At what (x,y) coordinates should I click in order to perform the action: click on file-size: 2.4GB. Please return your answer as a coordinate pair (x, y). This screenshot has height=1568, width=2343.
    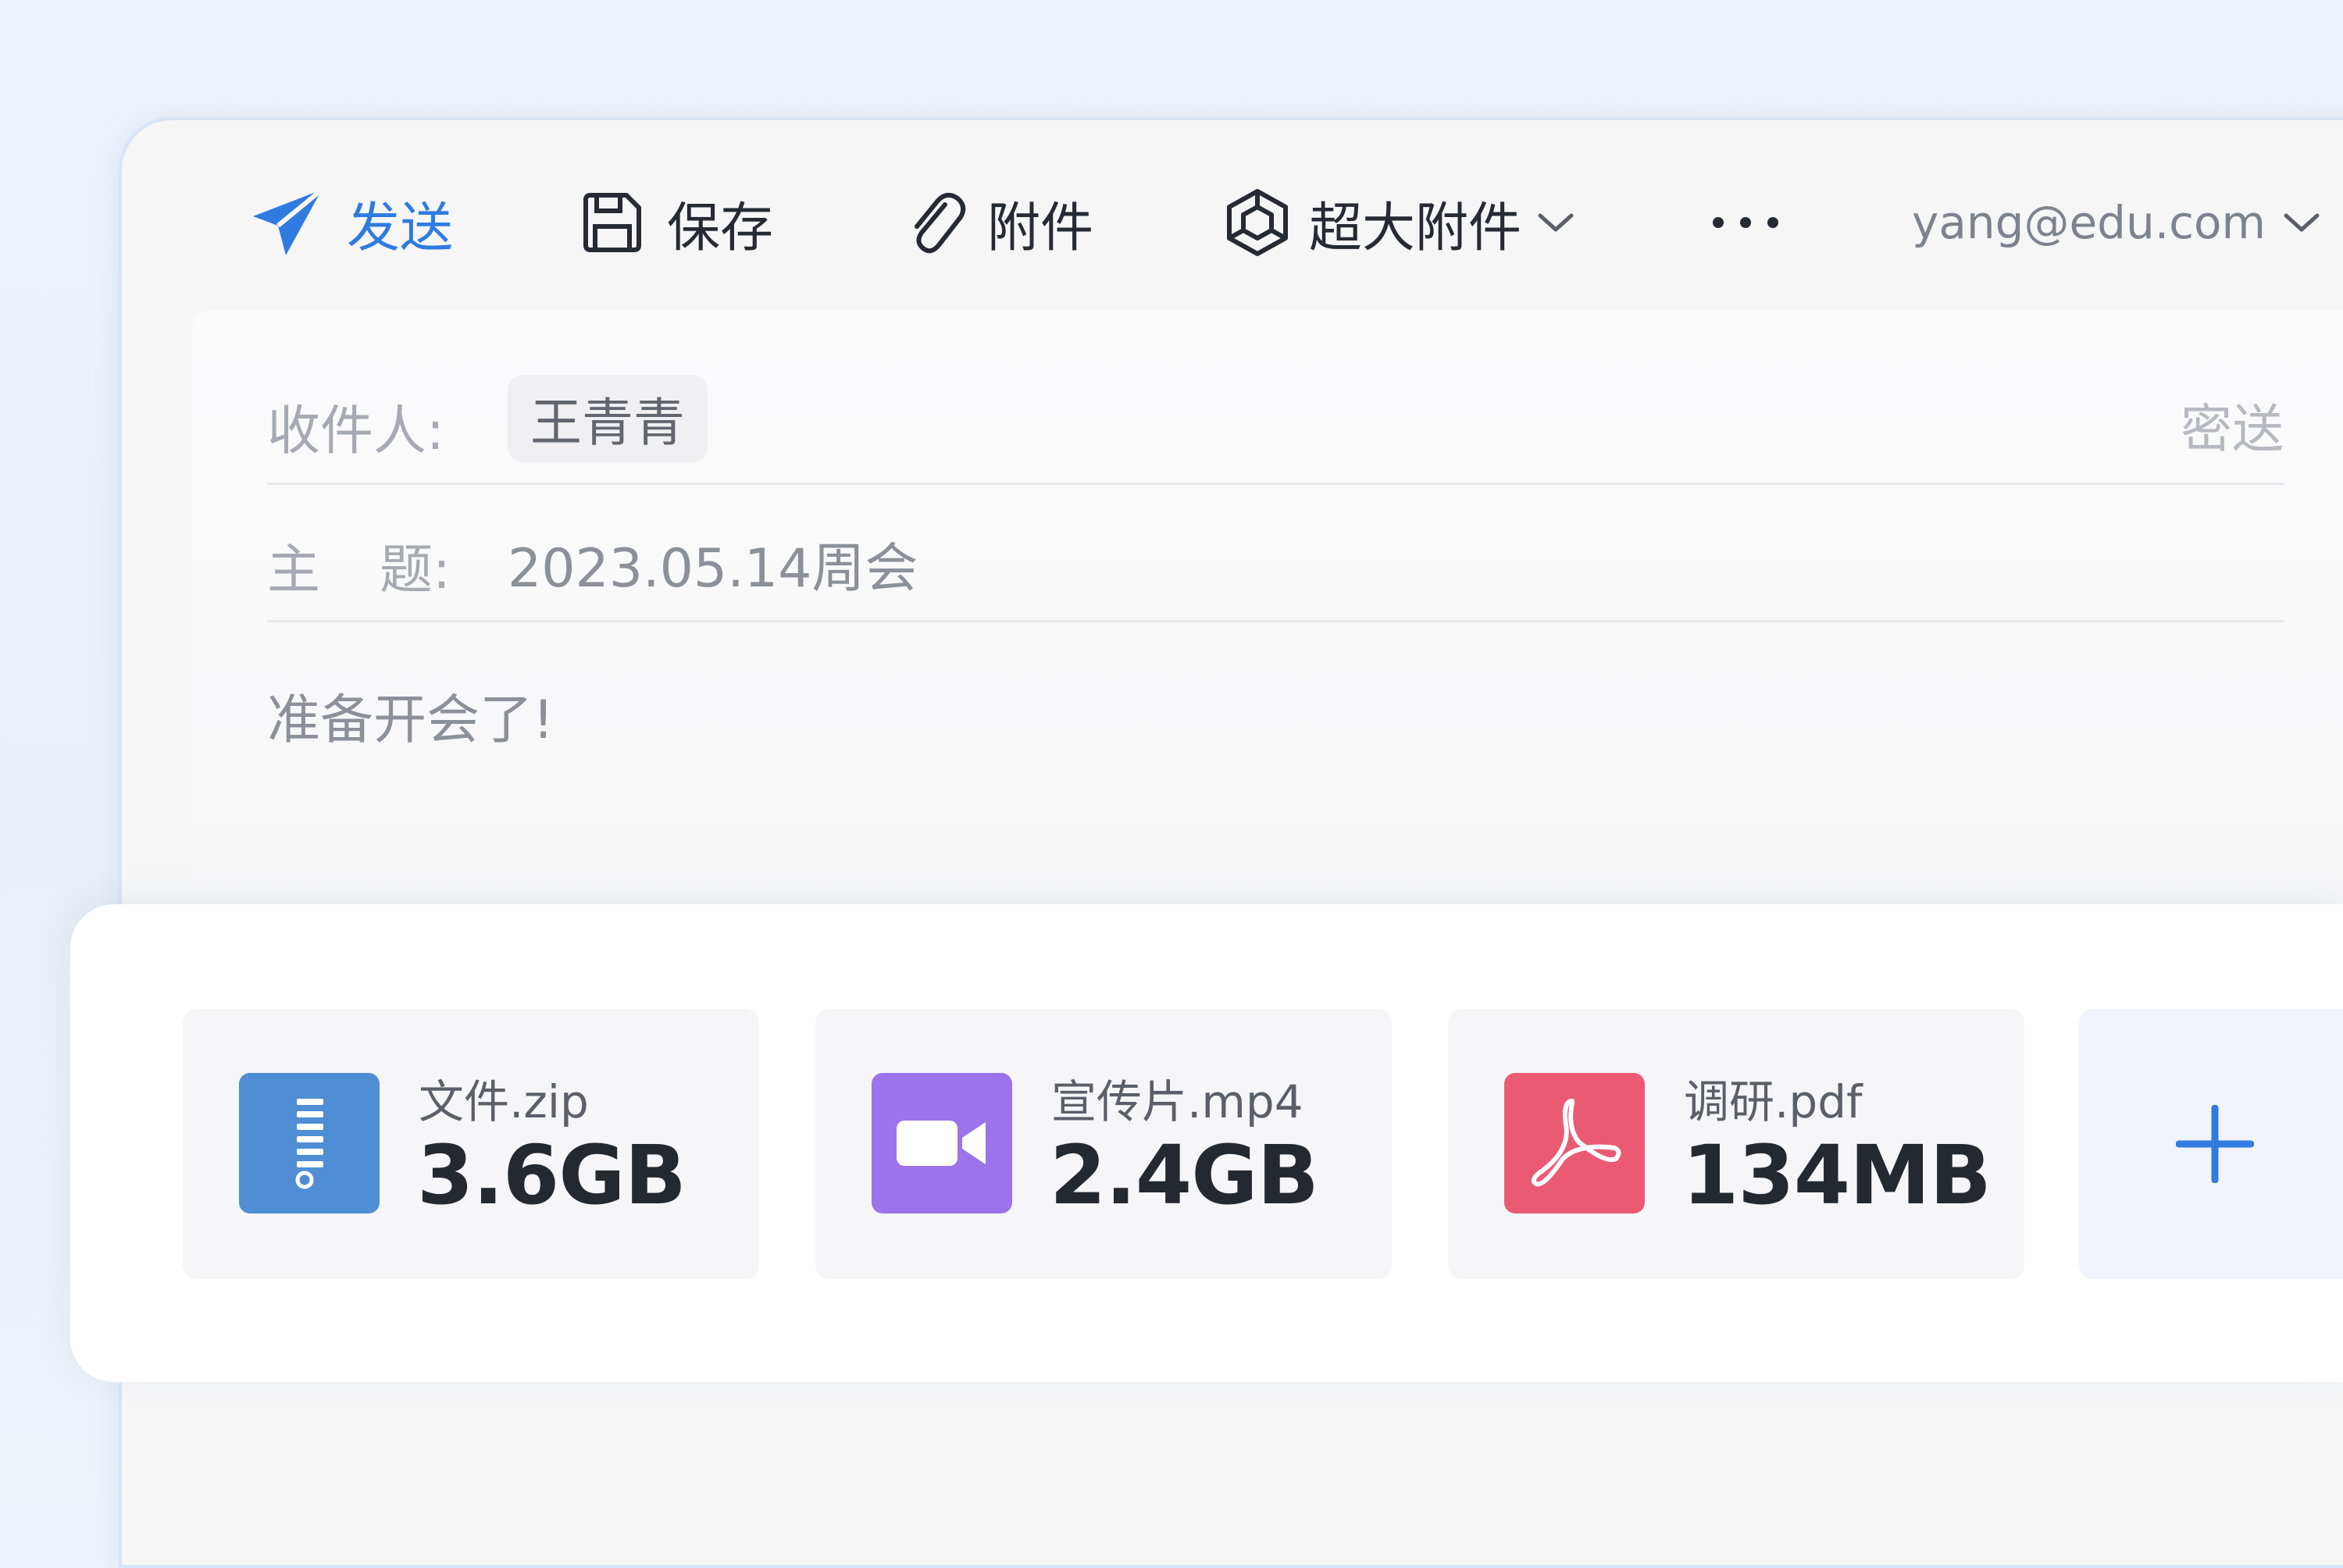
    Looking at the image, I should click on (1184, 1175).